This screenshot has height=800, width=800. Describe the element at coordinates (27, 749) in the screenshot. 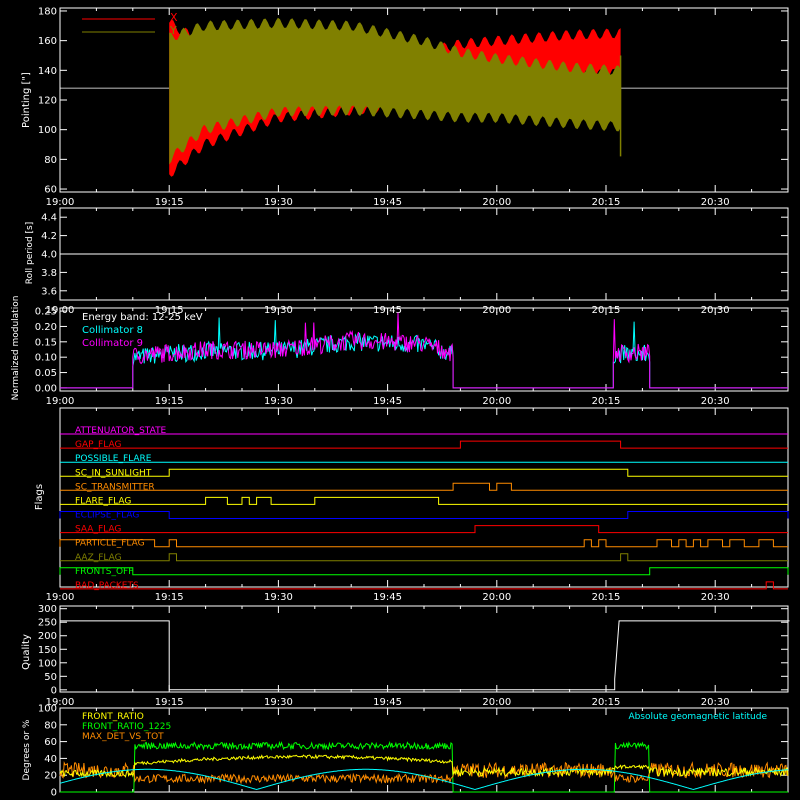

I see `ratios-ylabel: Degrees or %` at that location.